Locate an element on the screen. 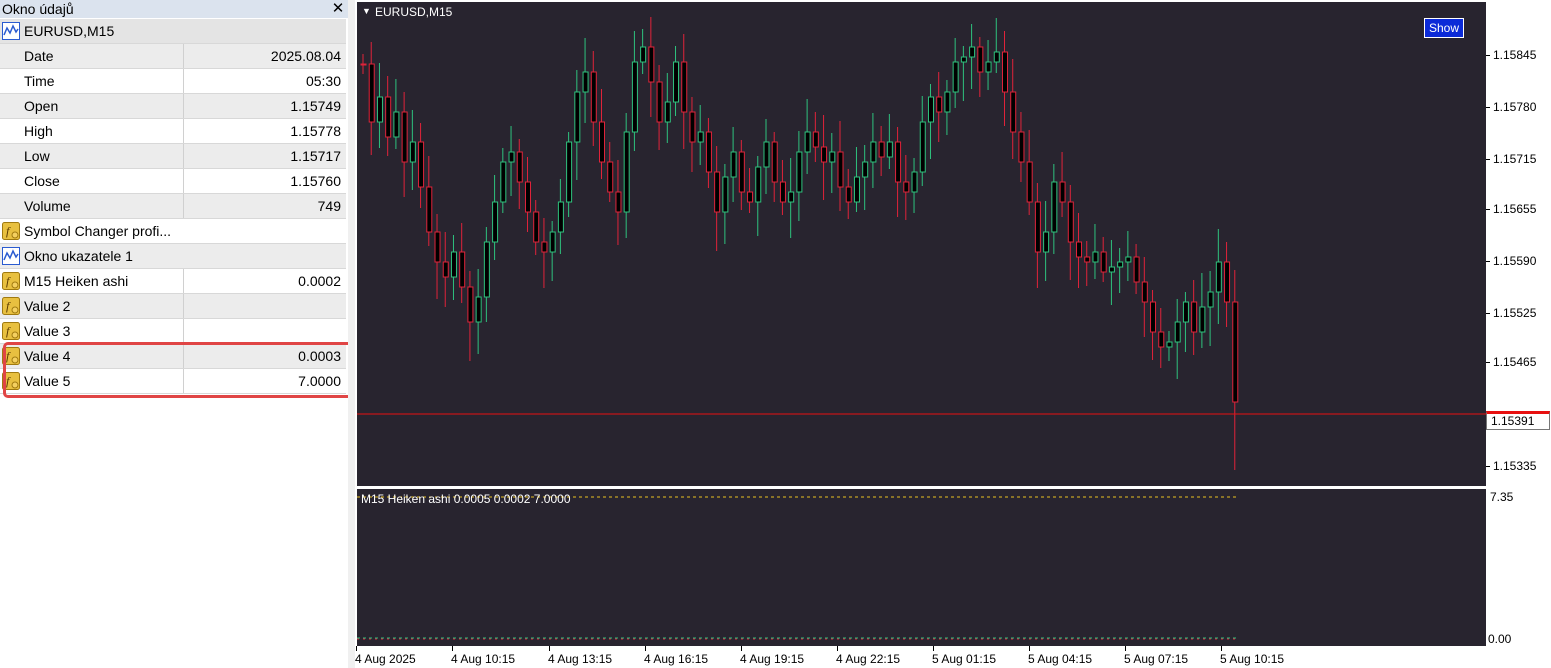  data-row-low: Low 1.15717 is located at coordinates (173, 156).